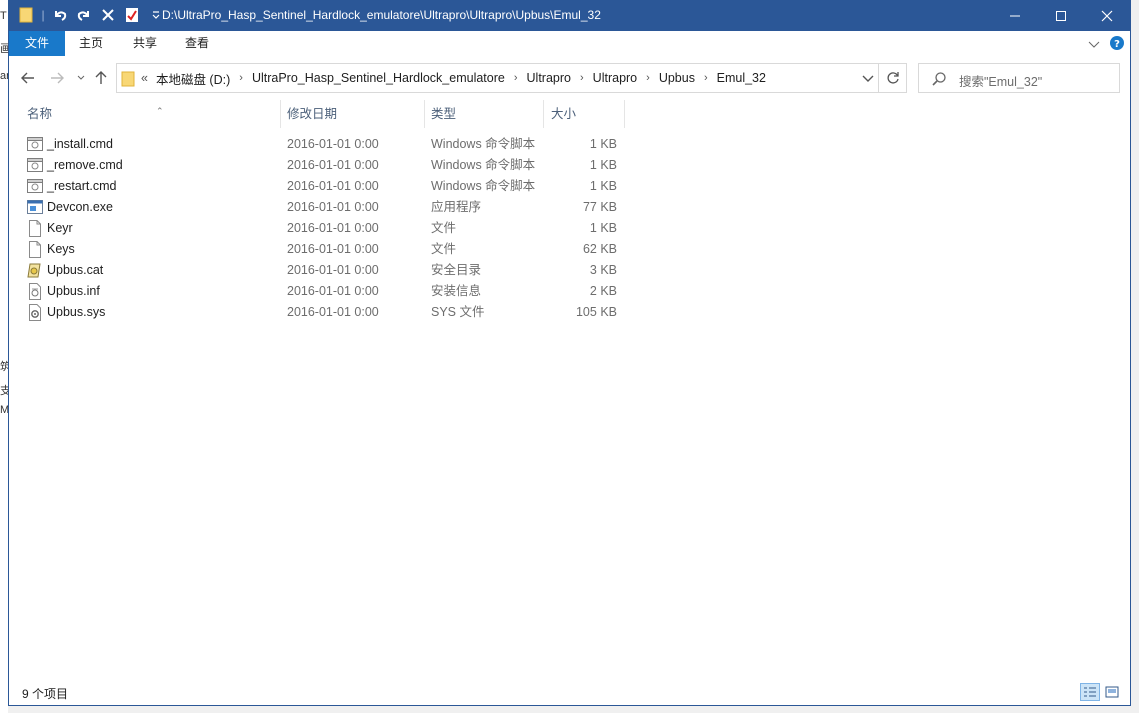  Describe the element at coordinates (569, 44) in the screenshot. I see `ribbon-tabs: 文件 主页 共享 查看 ?` at that location.